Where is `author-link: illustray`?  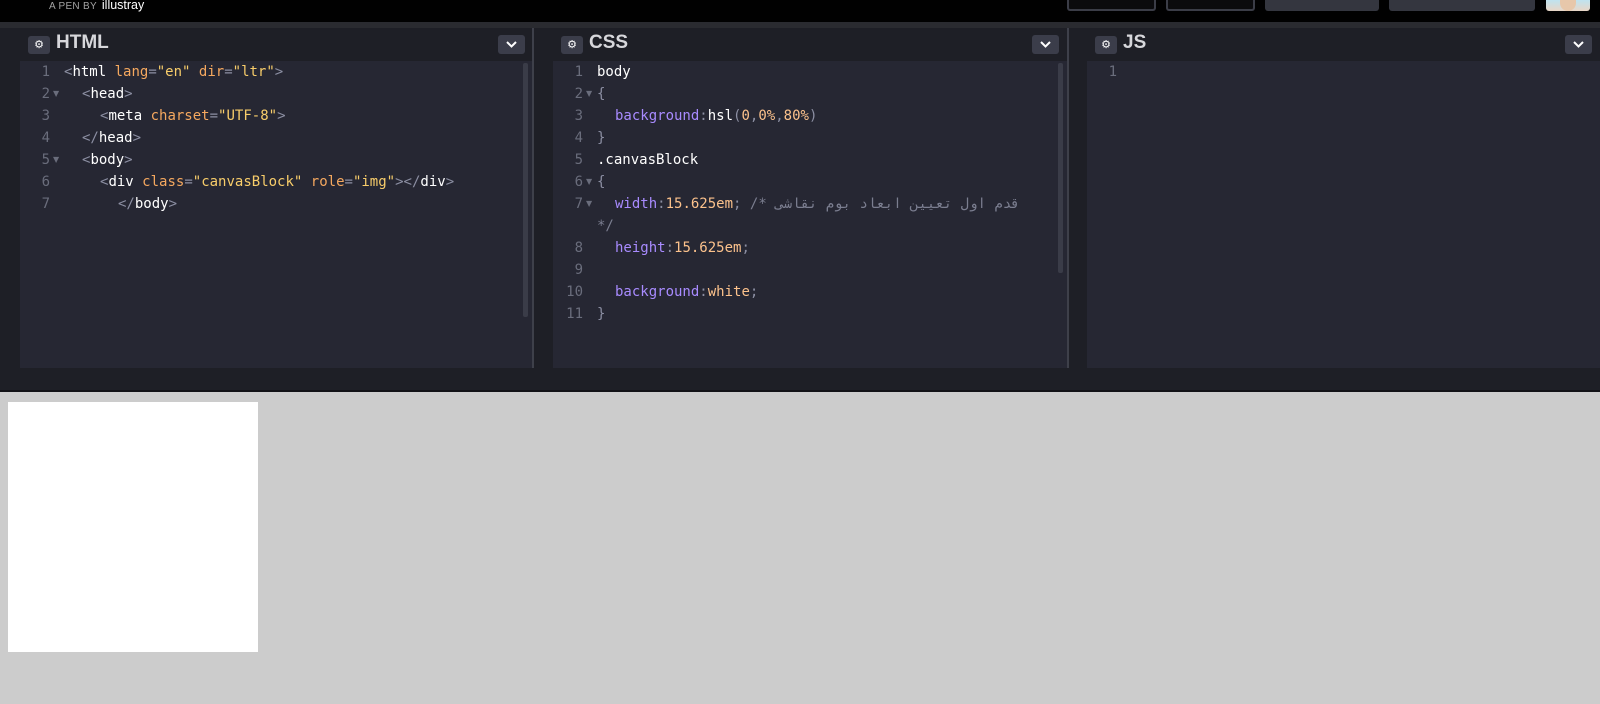 author-link: illustray is located at coordinates (123, 6).